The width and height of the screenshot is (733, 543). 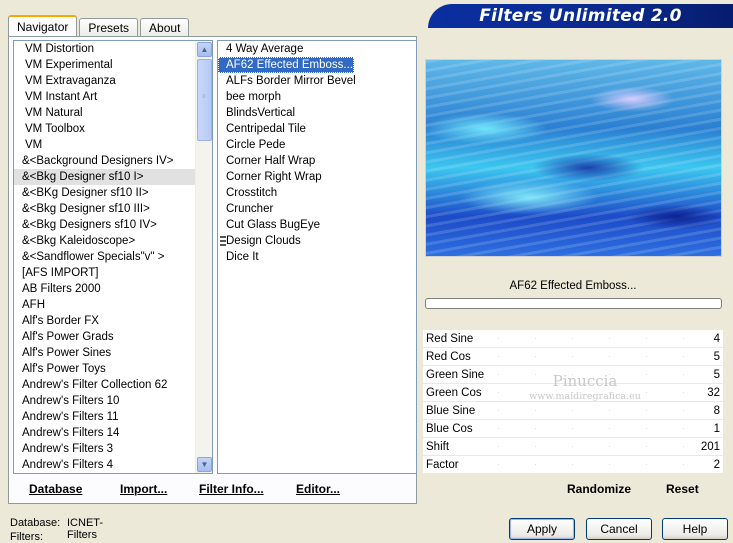 What do you see at coordinates (317, 209) in the screenshot?
I see `filter-item: Cruncher` at bounding box center [317, 209].